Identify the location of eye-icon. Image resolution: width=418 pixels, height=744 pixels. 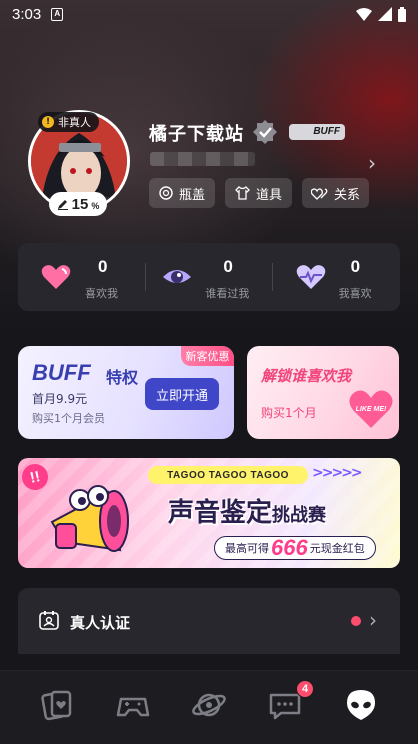
(177, 276).